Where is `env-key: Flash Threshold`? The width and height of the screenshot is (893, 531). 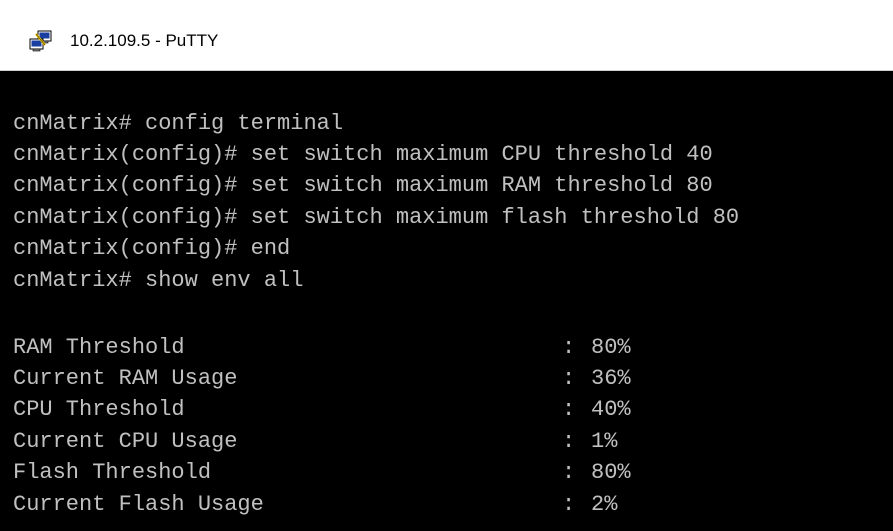 env-key: Flash Threshold is located at coordinates (112, 472).